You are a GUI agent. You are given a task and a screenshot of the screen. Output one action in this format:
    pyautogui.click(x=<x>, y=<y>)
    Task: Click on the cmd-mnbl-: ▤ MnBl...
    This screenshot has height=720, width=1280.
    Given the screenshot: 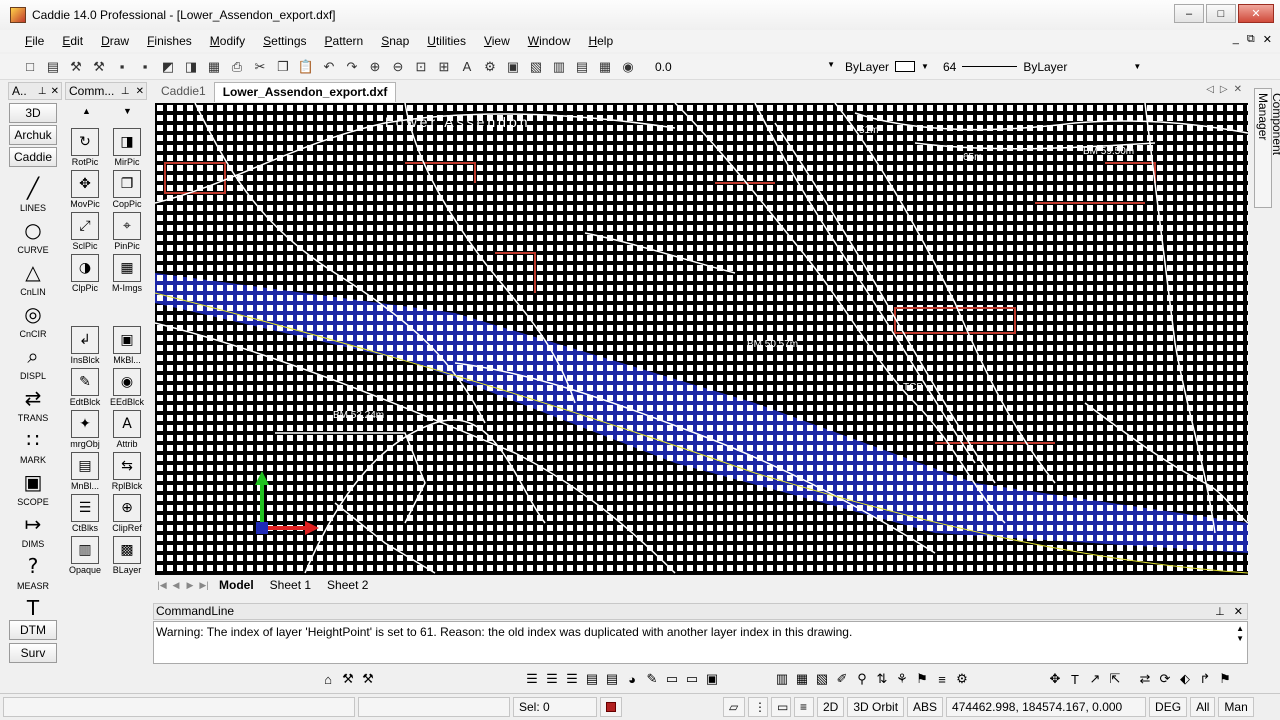 What is the action you would take?
    pyautogui.click(x=85, y=471)
    